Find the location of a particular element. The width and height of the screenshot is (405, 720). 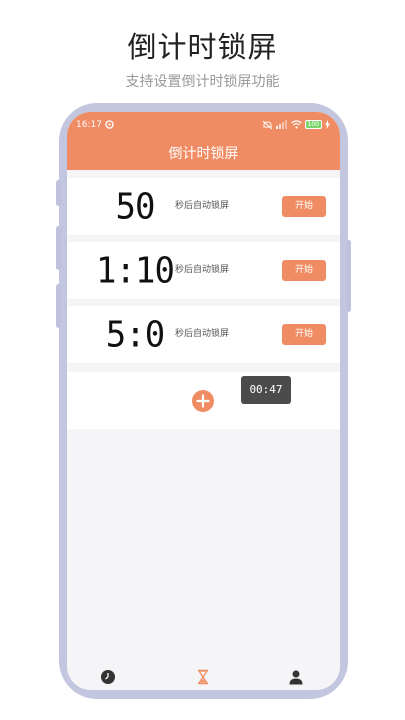

promo-title: 倒计时锁屏 is located at coordinates (202, 47).